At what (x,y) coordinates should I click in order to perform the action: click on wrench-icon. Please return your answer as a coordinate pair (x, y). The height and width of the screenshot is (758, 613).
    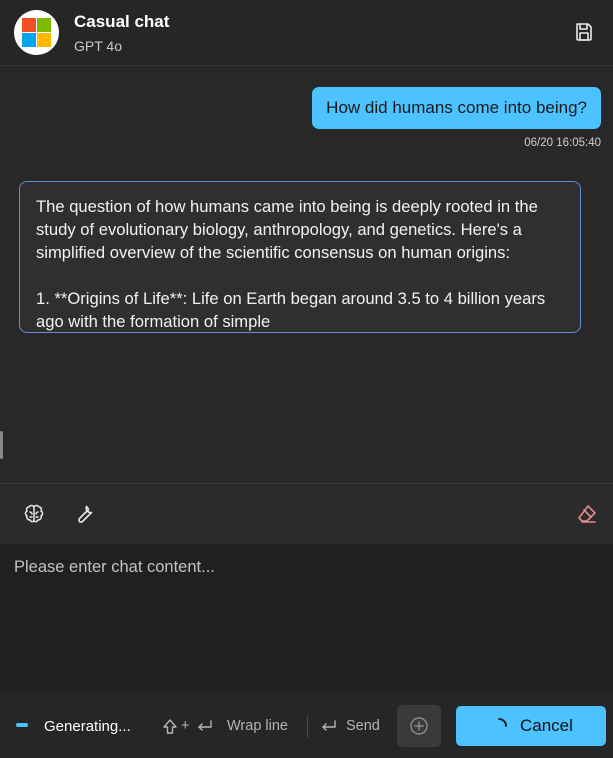
    Looking at the image, I should click on (85, 514).